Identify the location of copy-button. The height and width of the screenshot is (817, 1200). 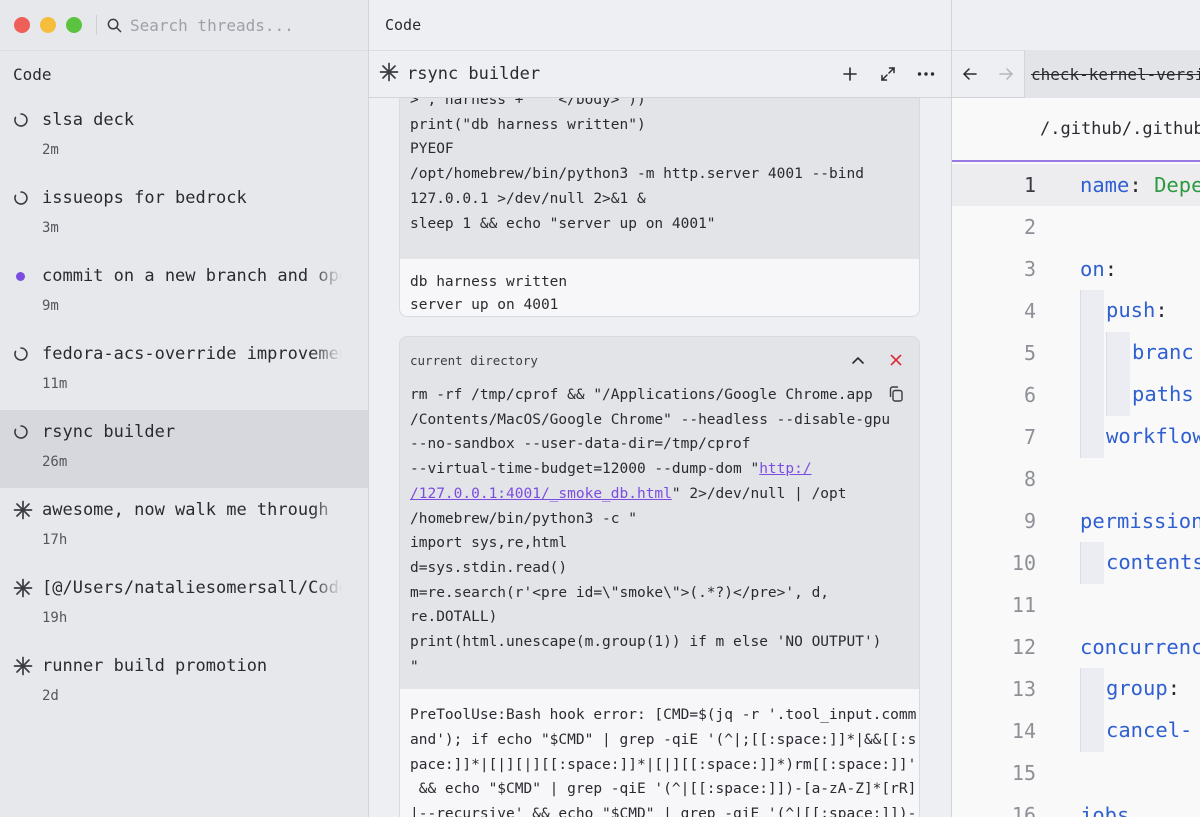
(897, 395).